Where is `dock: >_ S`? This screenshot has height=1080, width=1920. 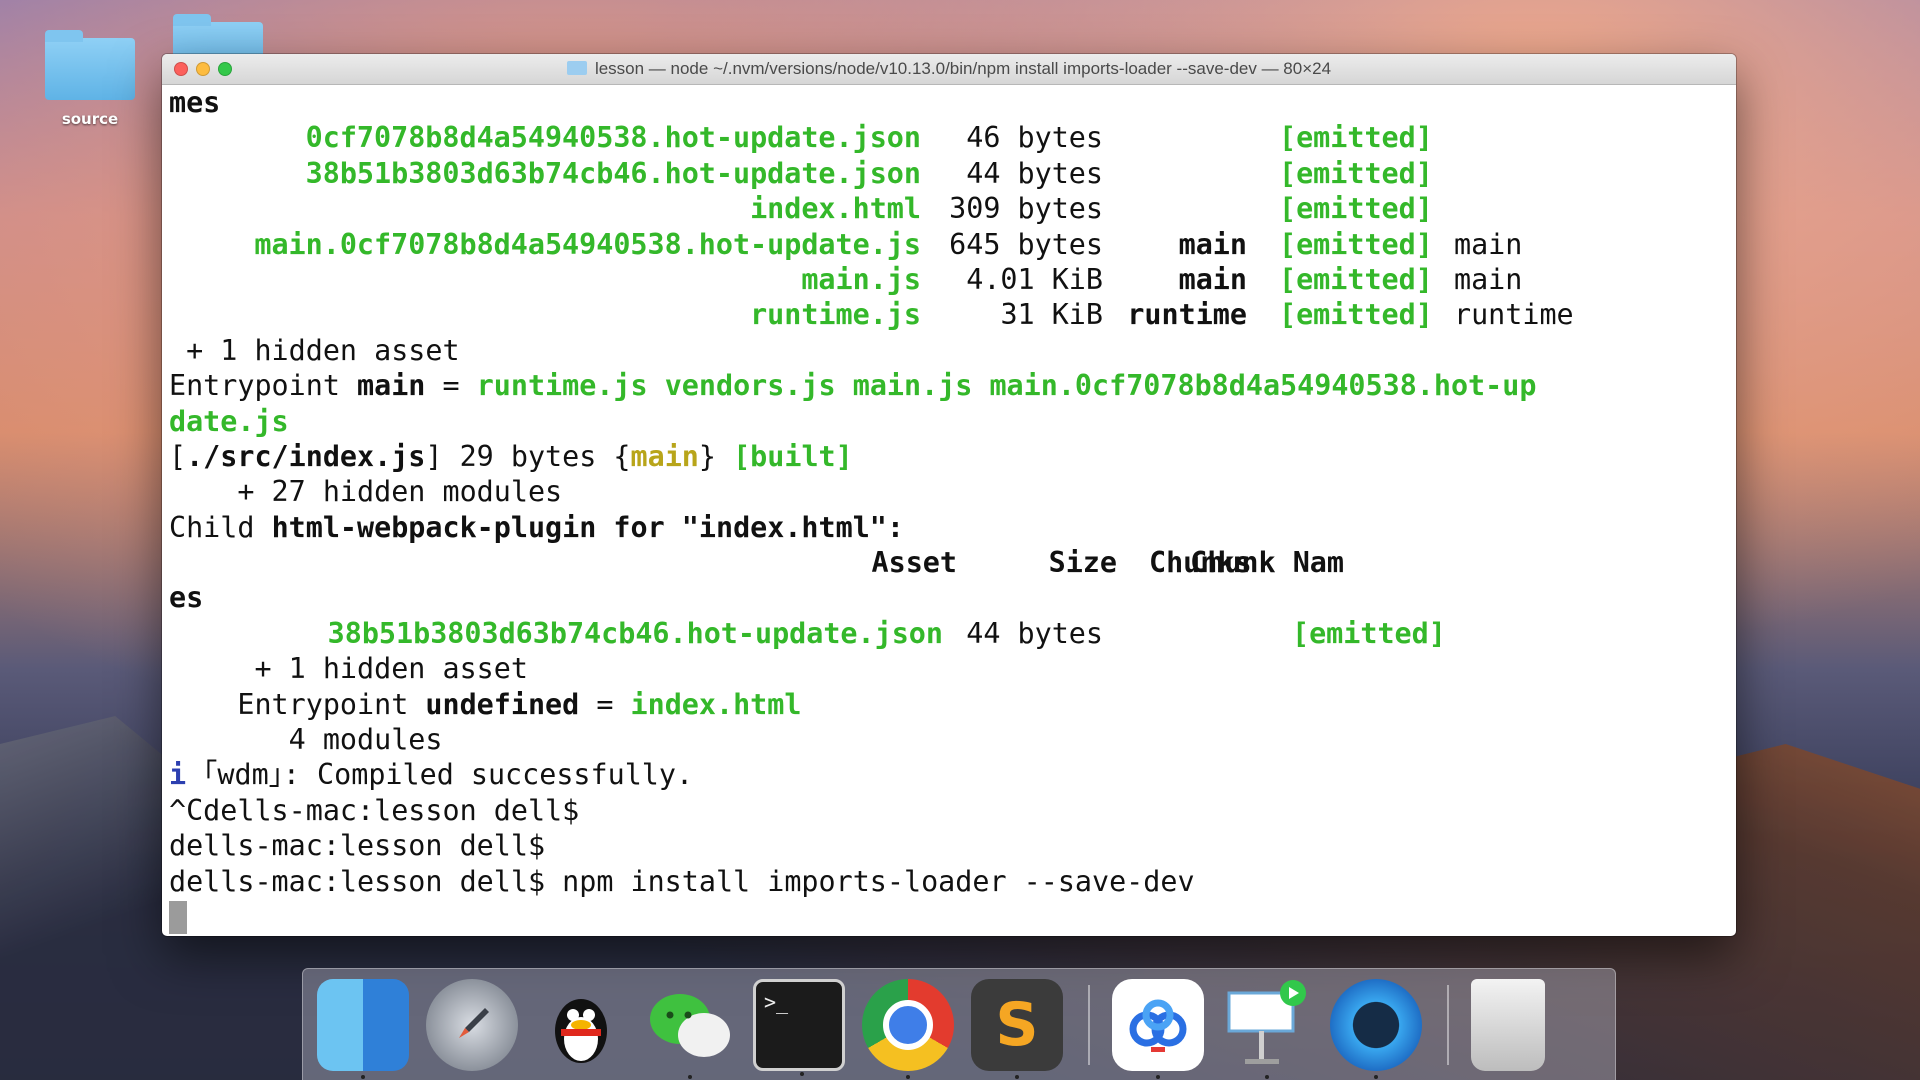
dock: >_ S is located at coordinates (959, 1024).